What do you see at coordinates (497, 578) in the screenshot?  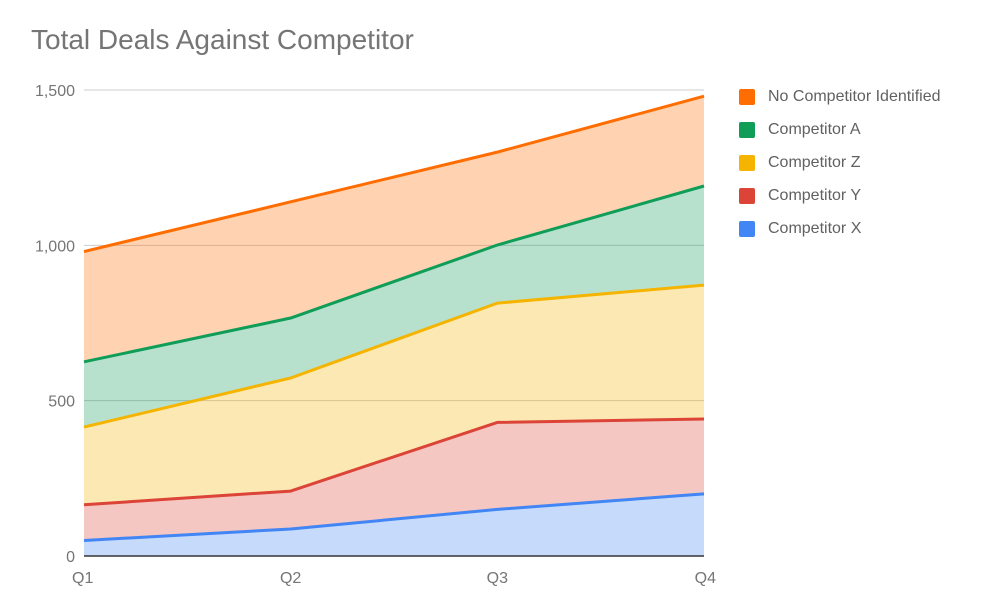 I see `x-tick-label: Q3` at bounding box center [497, 578].